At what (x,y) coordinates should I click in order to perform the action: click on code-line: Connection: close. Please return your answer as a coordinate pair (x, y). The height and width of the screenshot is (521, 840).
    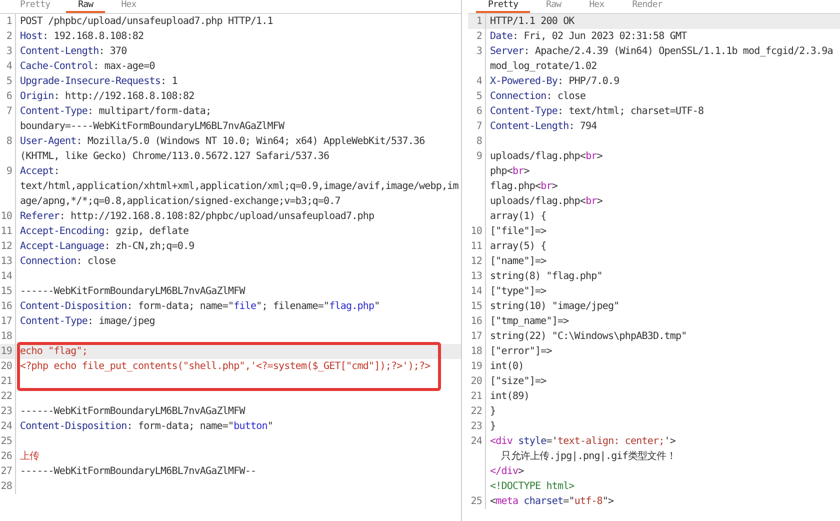
    Looking at the image, I should click on (537, 97).